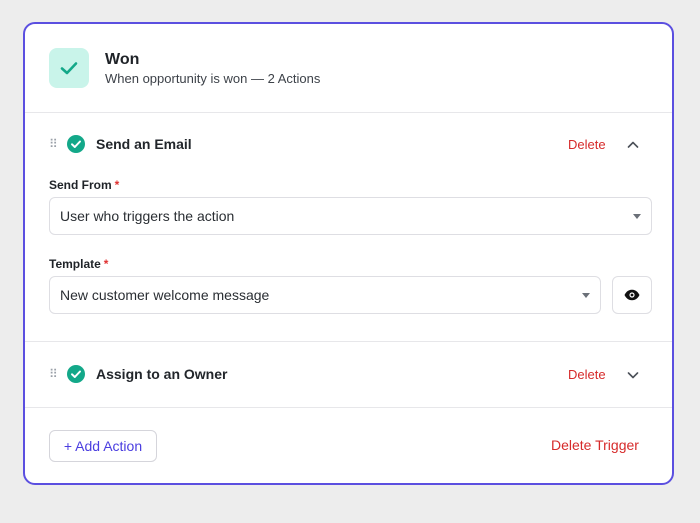 The image size is (700, 523). I want to click on chevron-down-icon, so click(633, 375).